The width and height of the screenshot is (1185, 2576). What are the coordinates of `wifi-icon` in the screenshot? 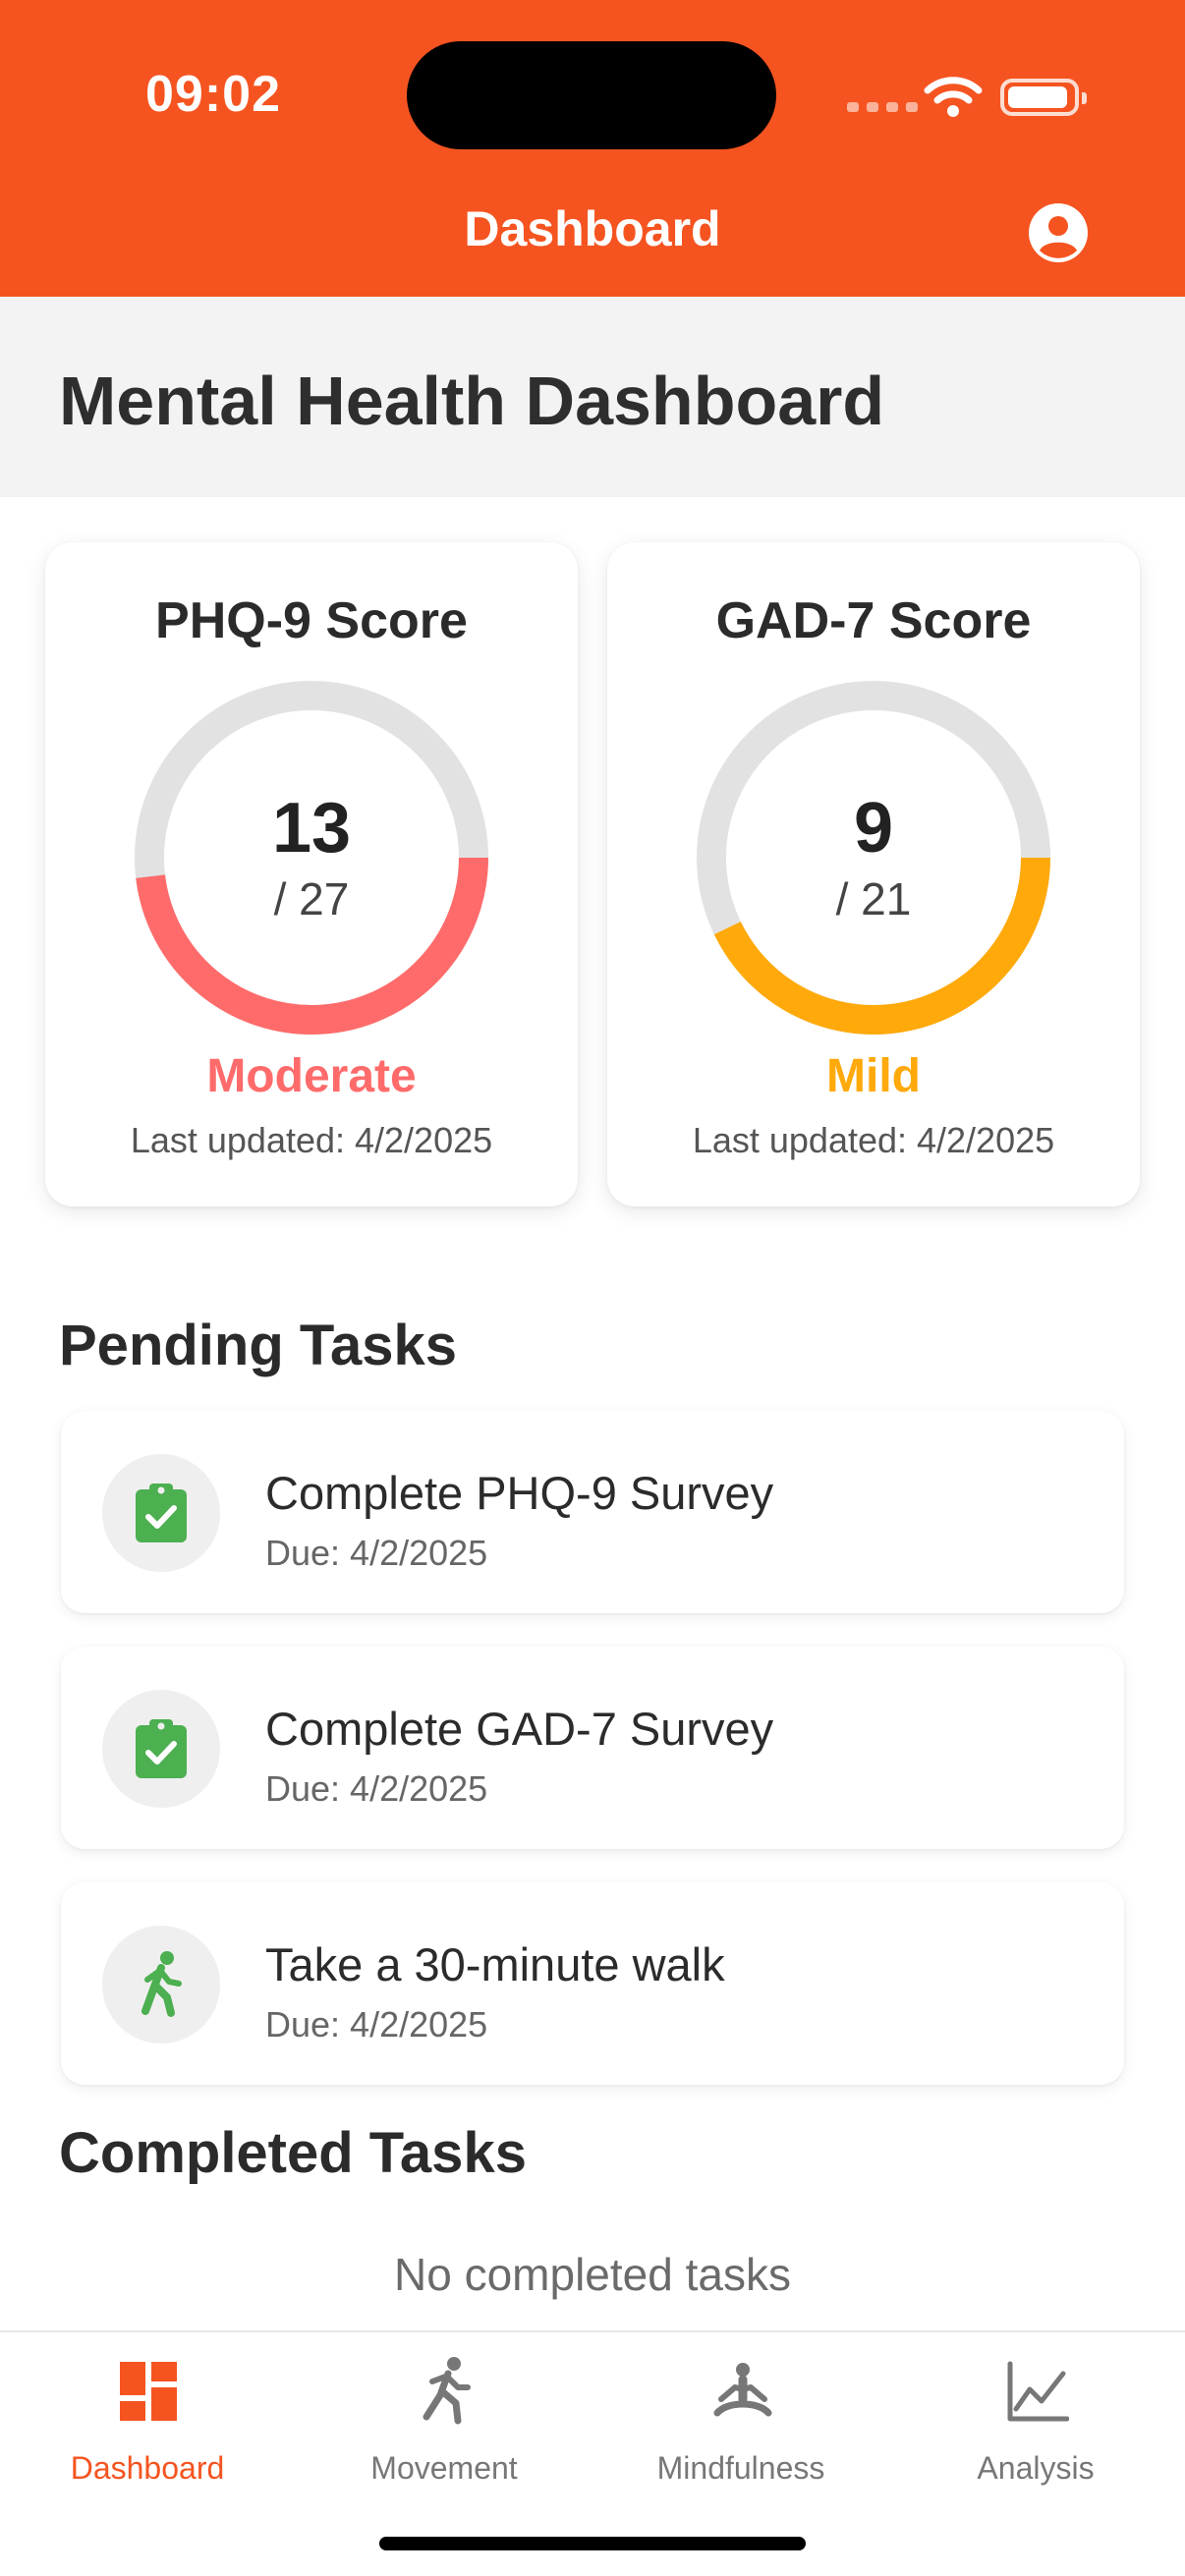 It's located at (954, 97).